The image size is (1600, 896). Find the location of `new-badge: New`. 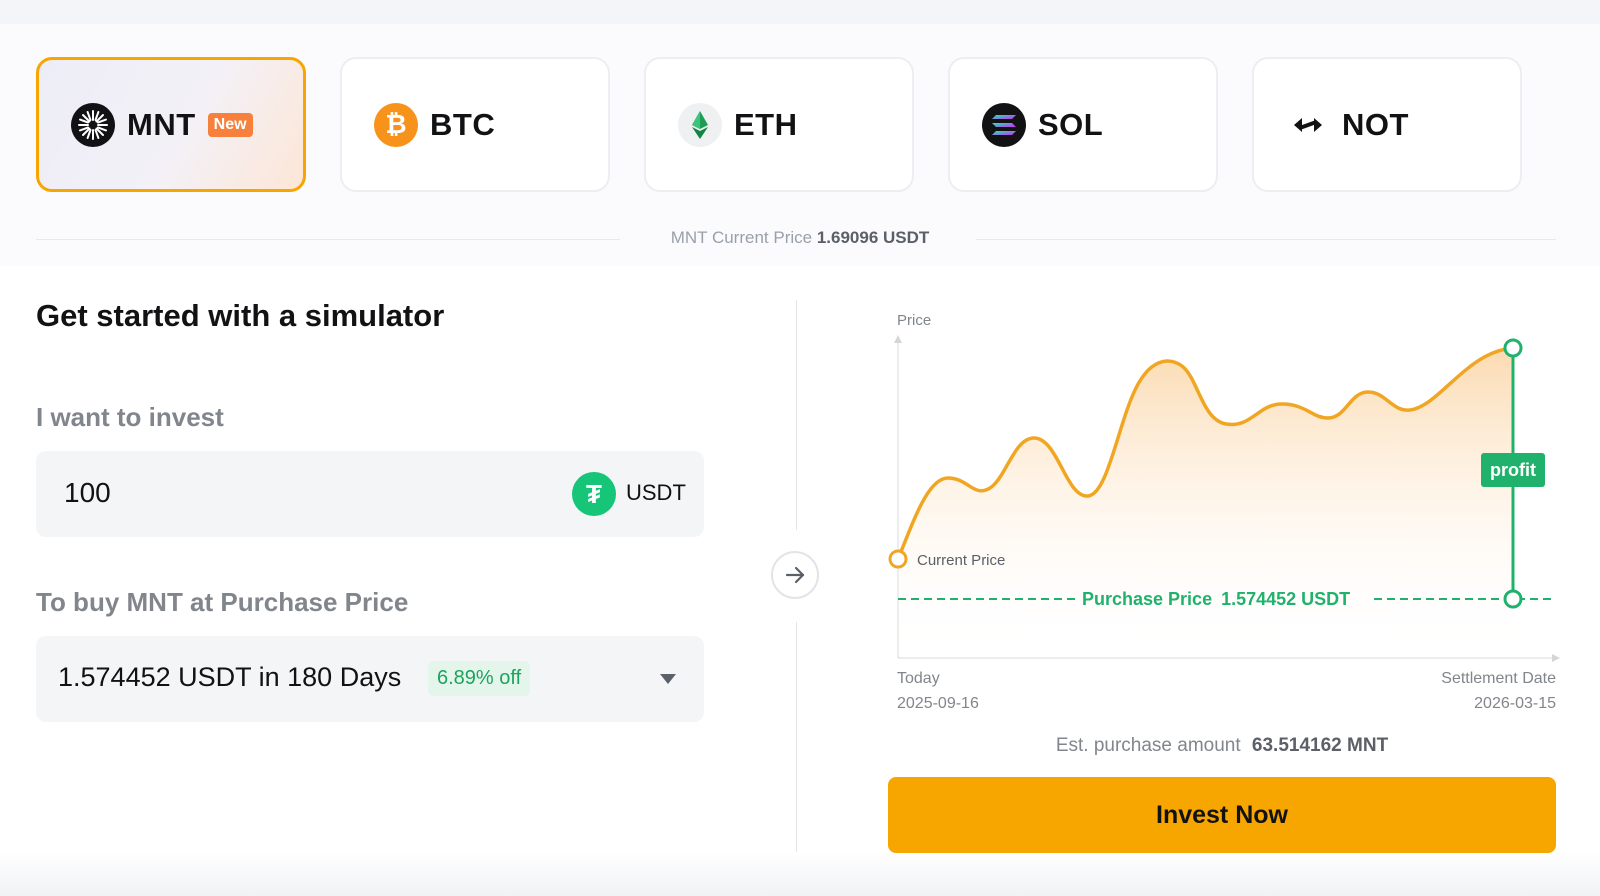

new-badge: New is located at coordinates (230, 124).